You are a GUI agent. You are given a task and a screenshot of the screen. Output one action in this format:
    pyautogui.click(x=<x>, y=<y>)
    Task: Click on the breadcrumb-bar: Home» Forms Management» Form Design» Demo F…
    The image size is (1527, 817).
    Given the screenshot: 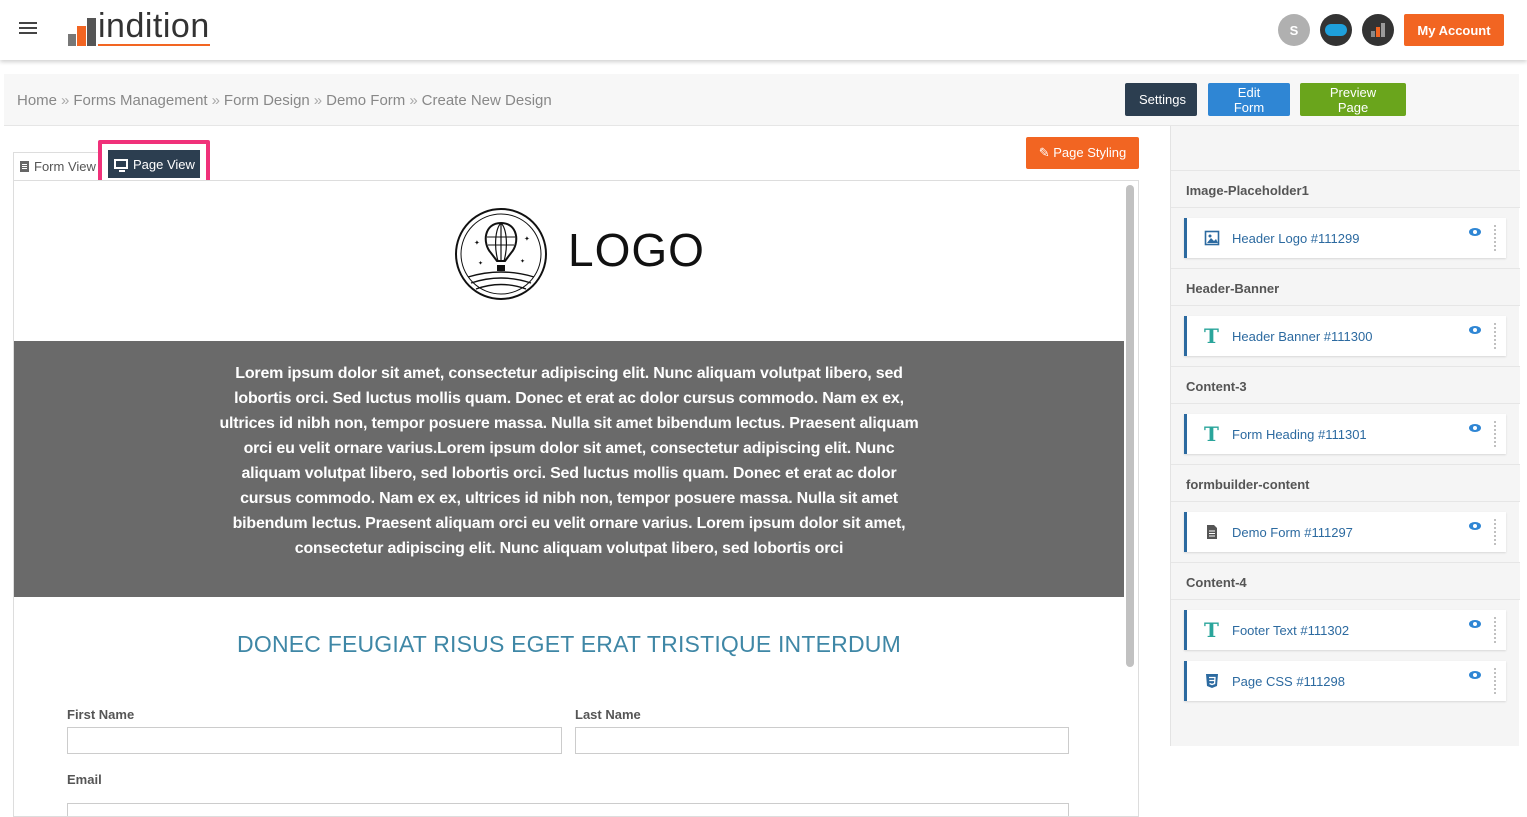 What is the action you would take?
    pyautogui.click(x=761, y=100)
    